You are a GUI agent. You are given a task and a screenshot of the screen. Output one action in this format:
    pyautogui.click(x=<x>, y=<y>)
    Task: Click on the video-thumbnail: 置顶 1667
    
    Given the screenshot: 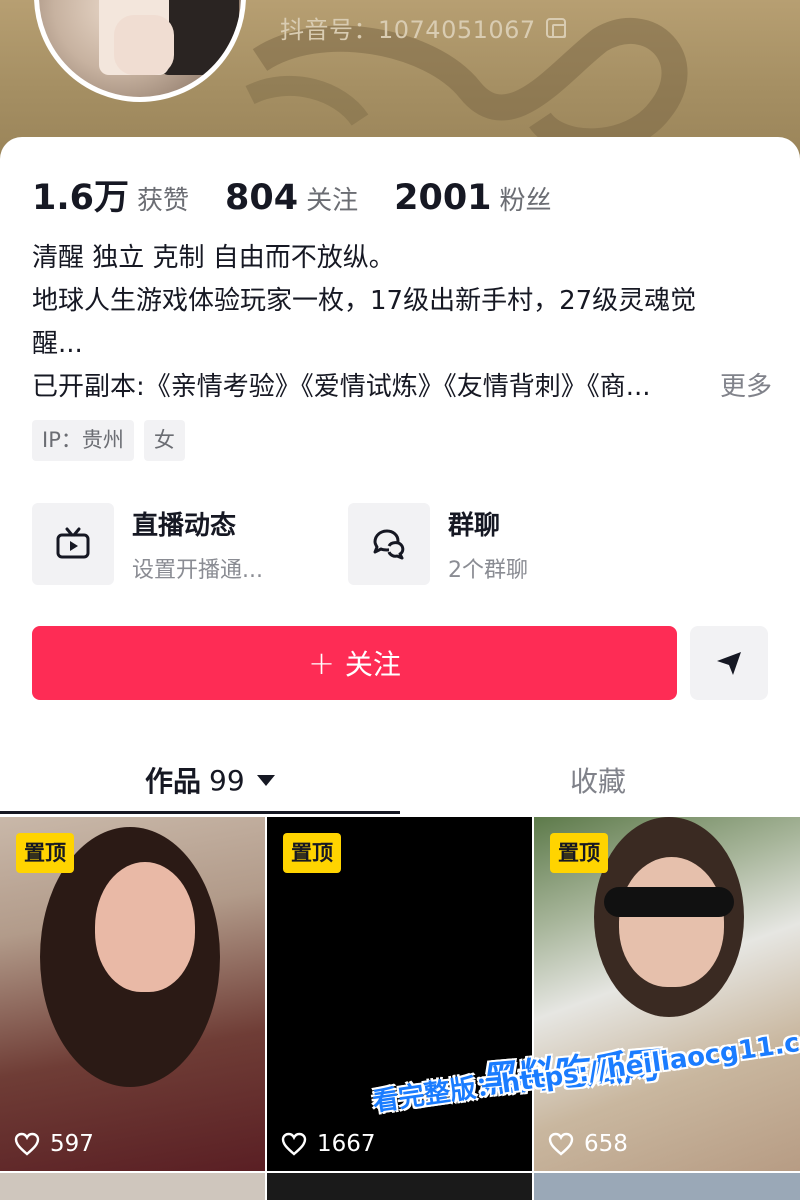 What is the action you would take?
    pyautogui.click(x=399, y=994)
    